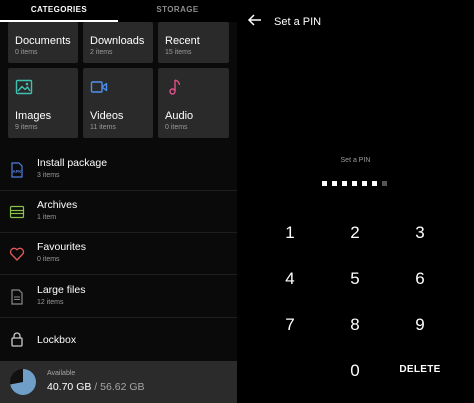 This screenshot has width=474, height=403. I want to click on tile-title: Audio, so click(179, 116).